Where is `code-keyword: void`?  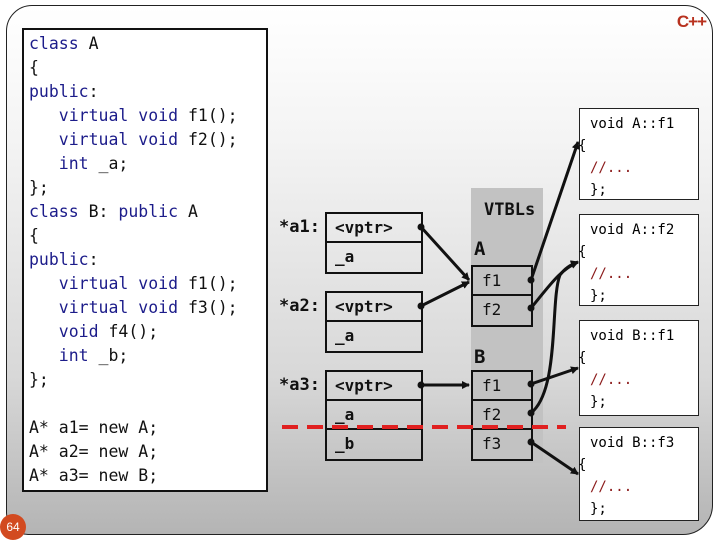
code-keyword: void is located at coordinates (64, 331).